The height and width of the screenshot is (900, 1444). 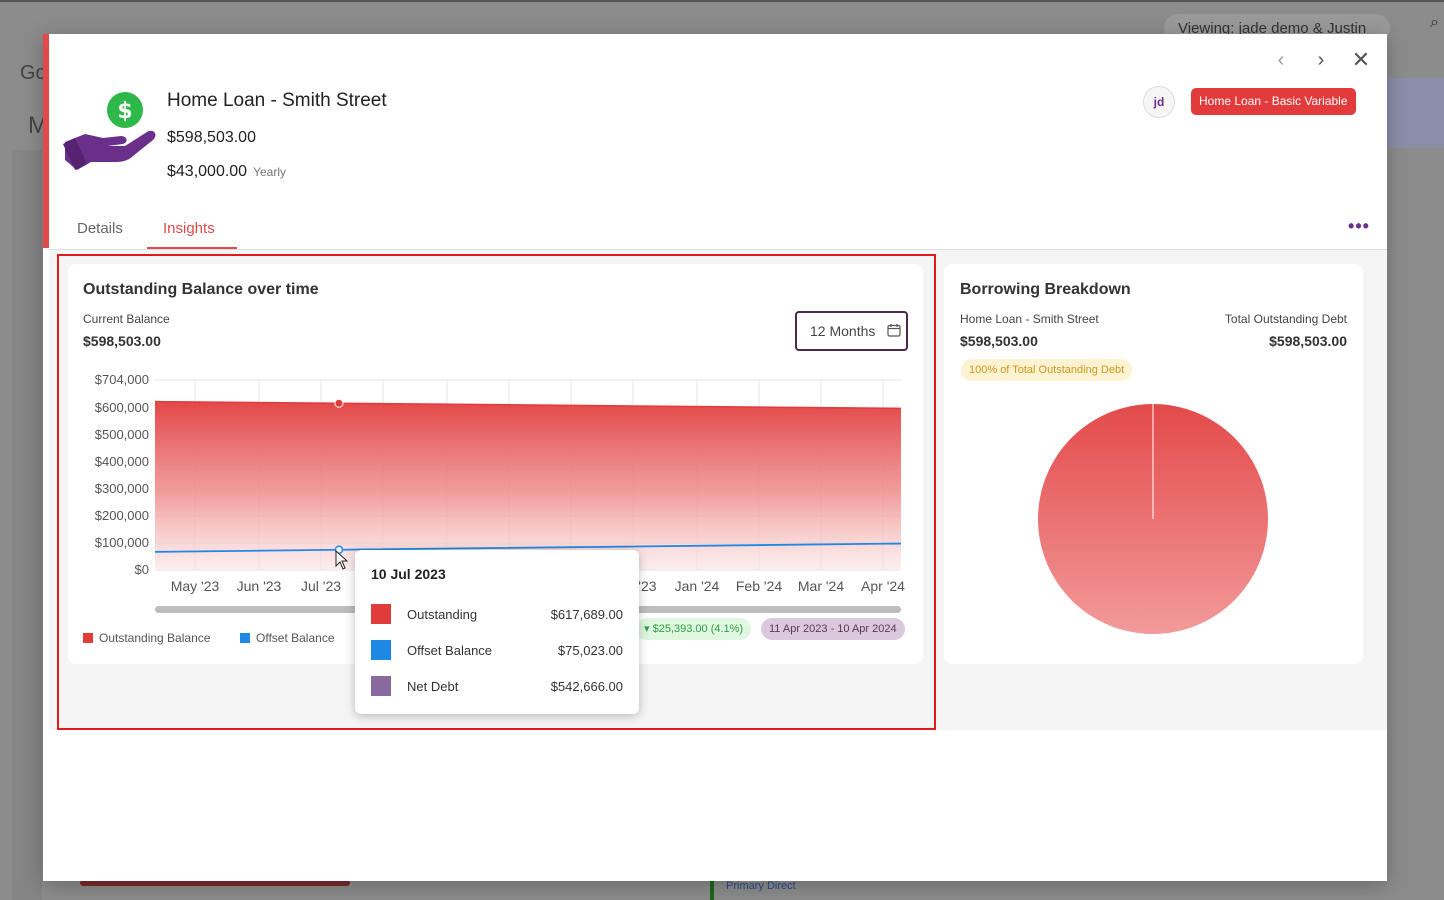 What do you see at coordinates (295, 638) in the screenshot?
I see `legend-label-offset: Offset Balance` at bounding box center [295, 638].